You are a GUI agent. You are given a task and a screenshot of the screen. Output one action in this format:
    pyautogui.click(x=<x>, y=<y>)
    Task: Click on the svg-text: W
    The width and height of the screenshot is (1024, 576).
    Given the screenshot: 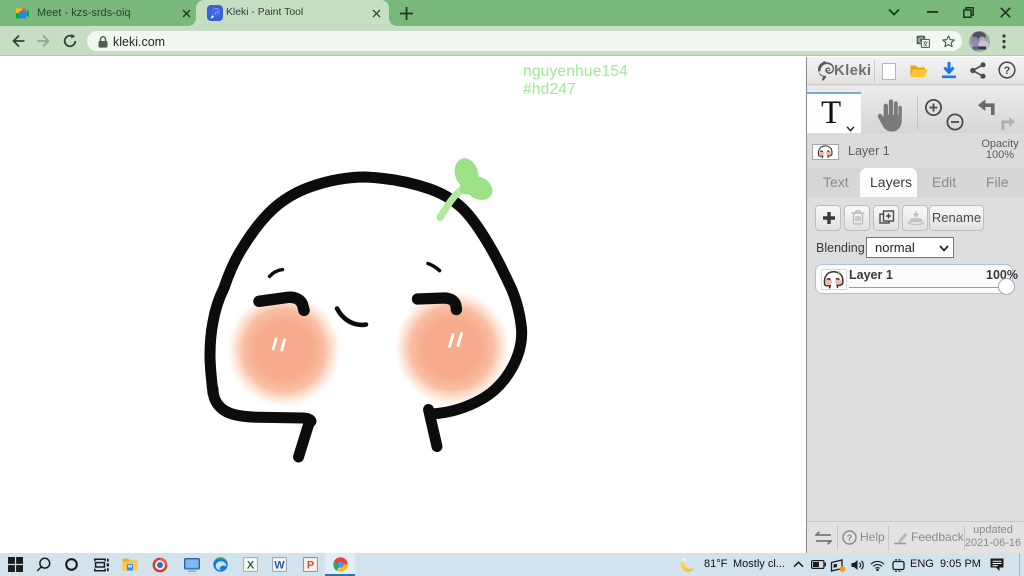 What is the action you would take?
    pyautogui.click(x=279, y=566)
    